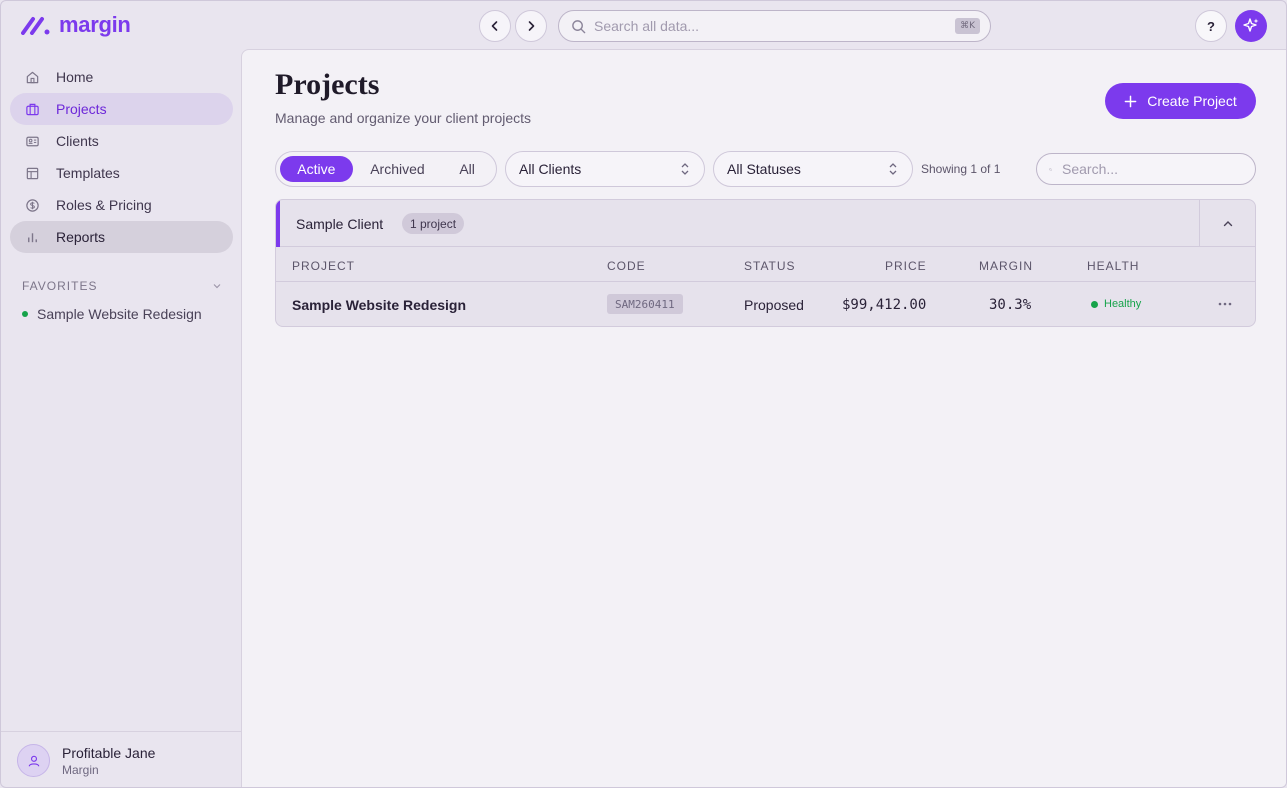  Describe the element at coordinates (765, 223) in the screenshot. I see `client-group-header: Sample Client 1 project` at that location.